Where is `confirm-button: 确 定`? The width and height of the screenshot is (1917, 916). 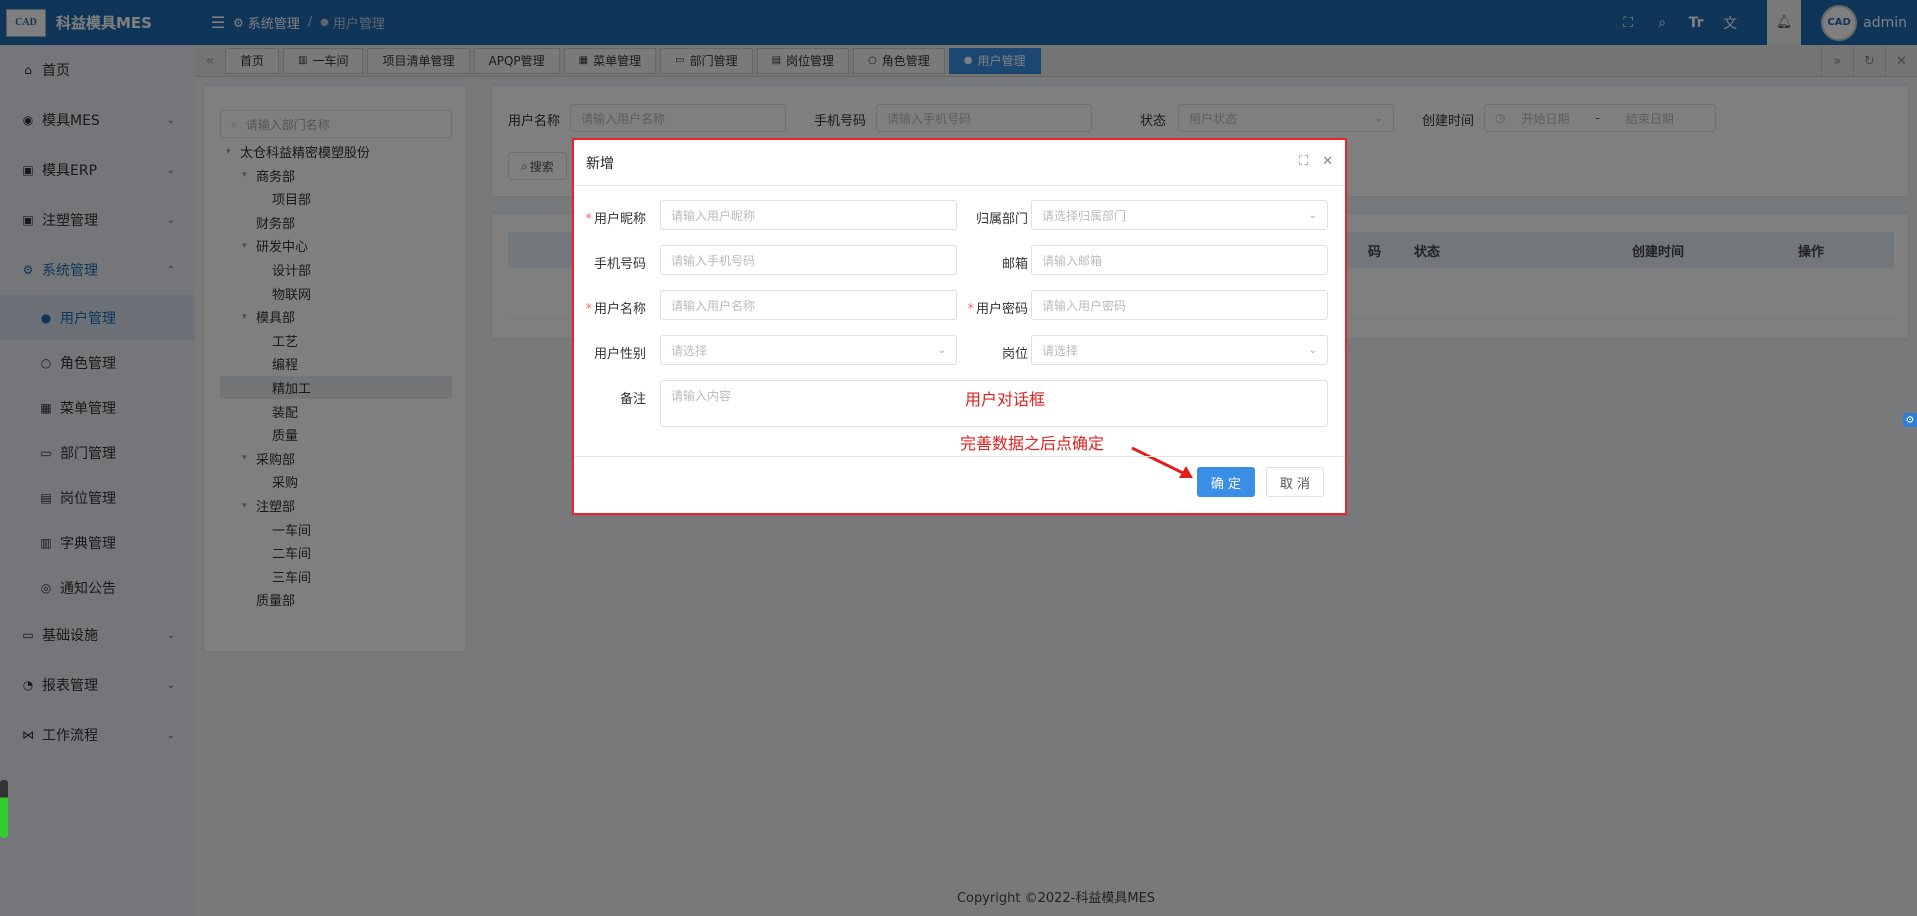
confirm-button: 确 定 is located at coordinates (1226, 482).